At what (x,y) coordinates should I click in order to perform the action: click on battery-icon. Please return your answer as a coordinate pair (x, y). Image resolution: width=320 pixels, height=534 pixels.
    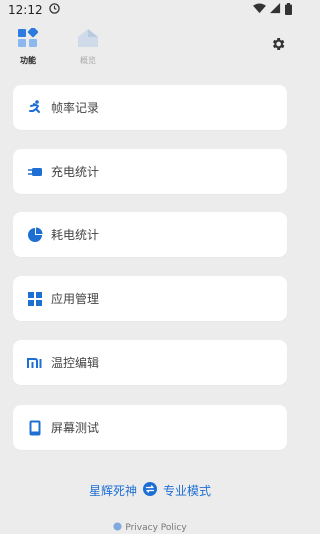
    Looking at the image, I should click on (288, 10).